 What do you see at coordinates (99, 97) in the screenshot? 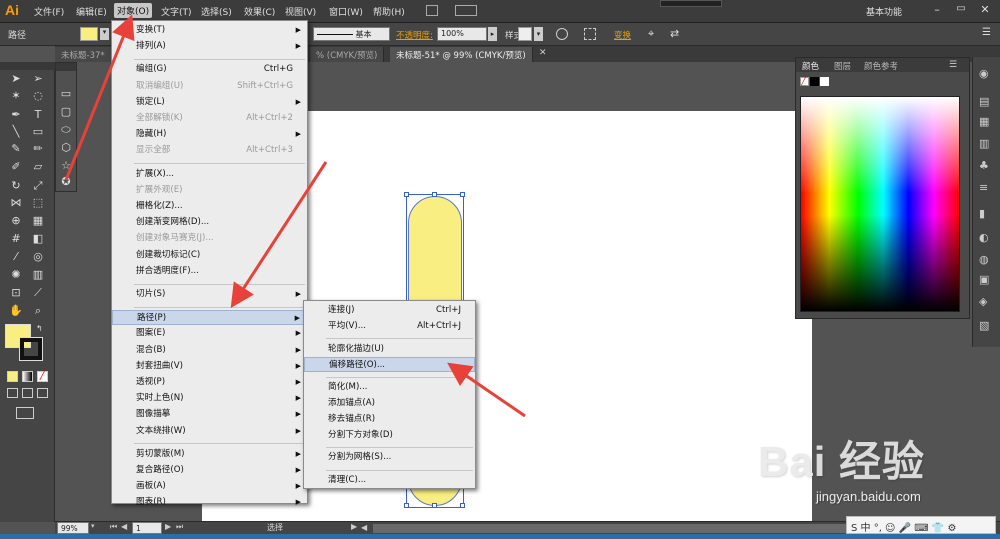
I see `arrow-to-object-menu` at bounding box center [99, 97].